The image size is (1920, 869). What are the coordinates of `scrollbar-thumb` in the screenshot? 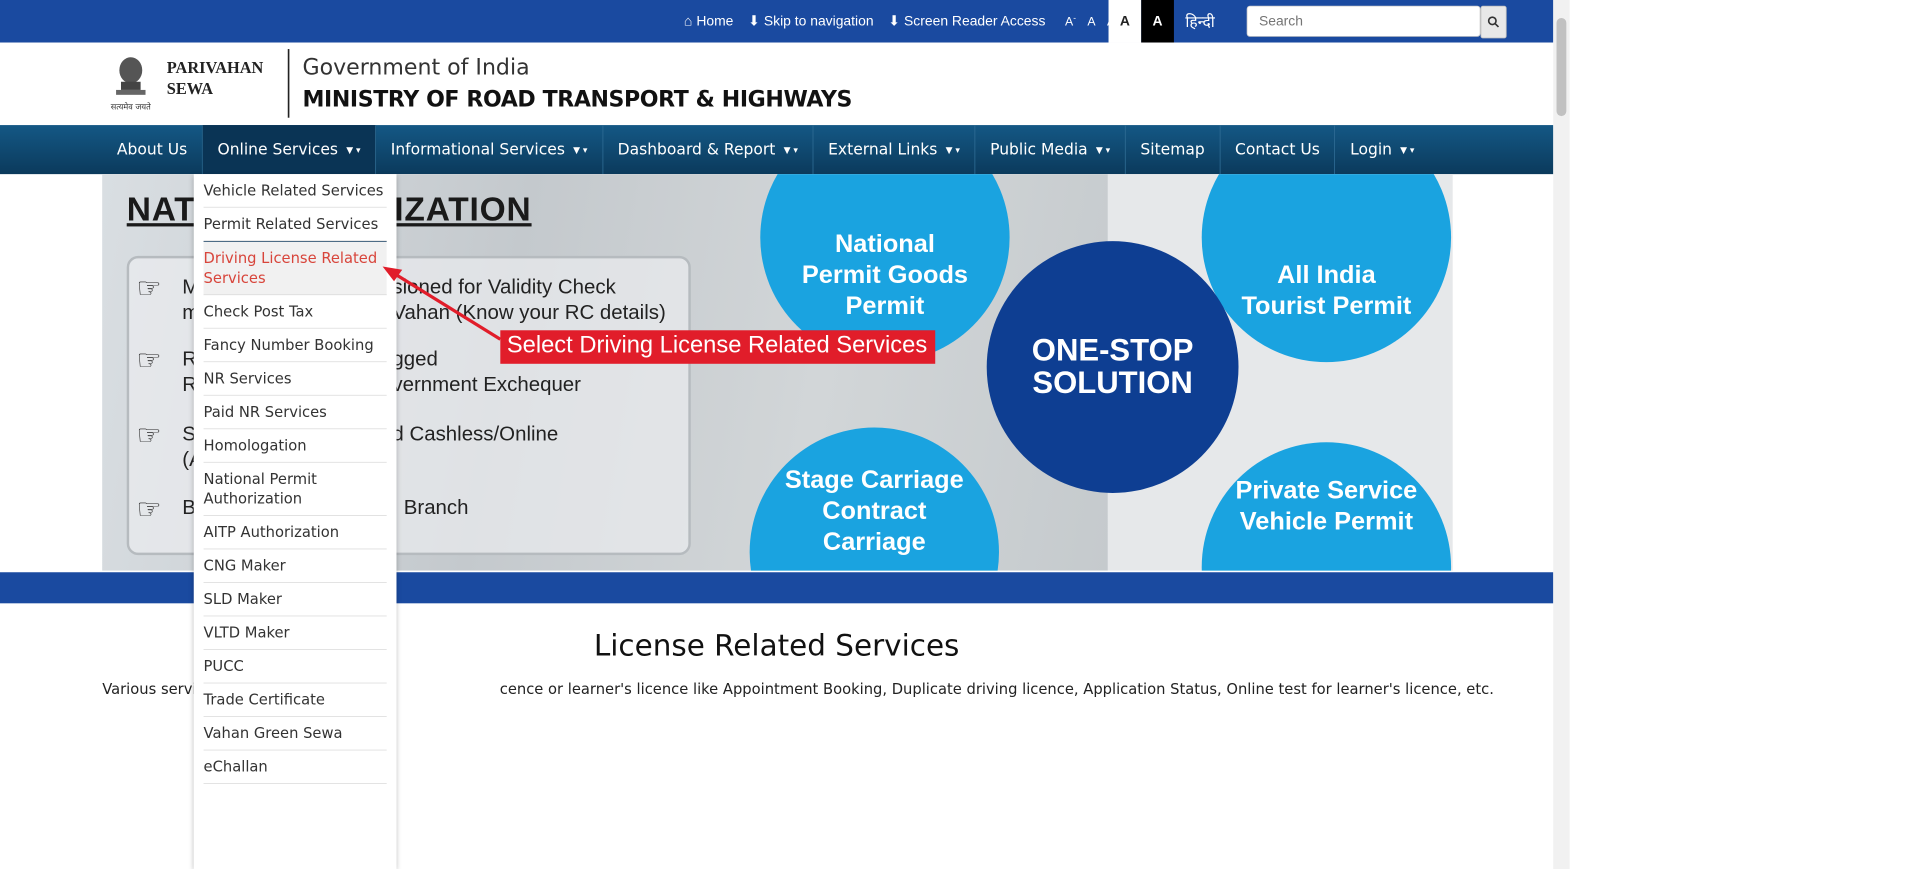 It's located at (1561, 67).